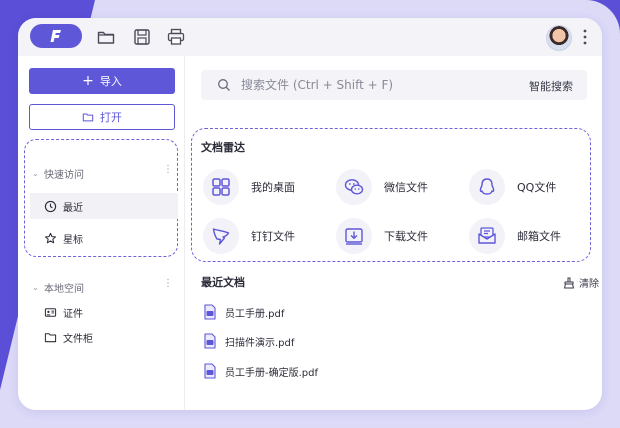 Image resolution: width=620 pixels, height=428 pixels. I want to click on sidebar-item-file-cabinet: 文件柜, so click(104, 337).